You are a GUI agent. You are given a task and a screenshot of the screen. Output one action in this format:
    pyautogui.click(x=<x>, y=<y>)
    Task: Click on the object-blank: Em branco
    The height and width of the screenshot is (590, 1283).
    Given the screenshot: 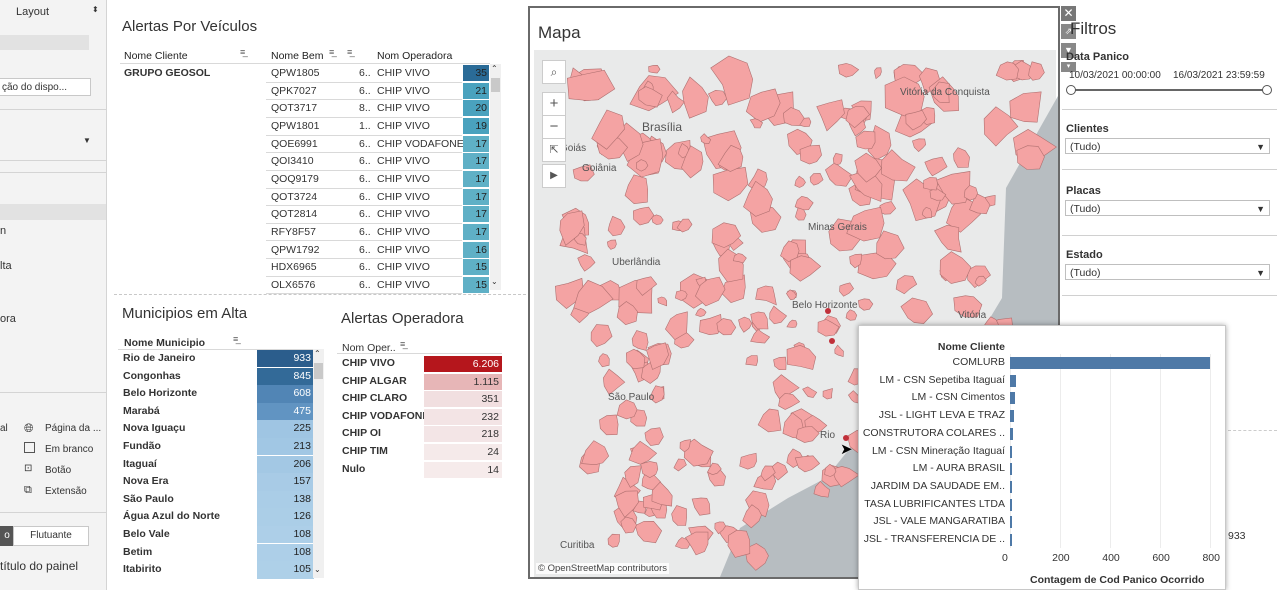 What is the action you would take?
    pyautogui.click(x=69, y=449)
    